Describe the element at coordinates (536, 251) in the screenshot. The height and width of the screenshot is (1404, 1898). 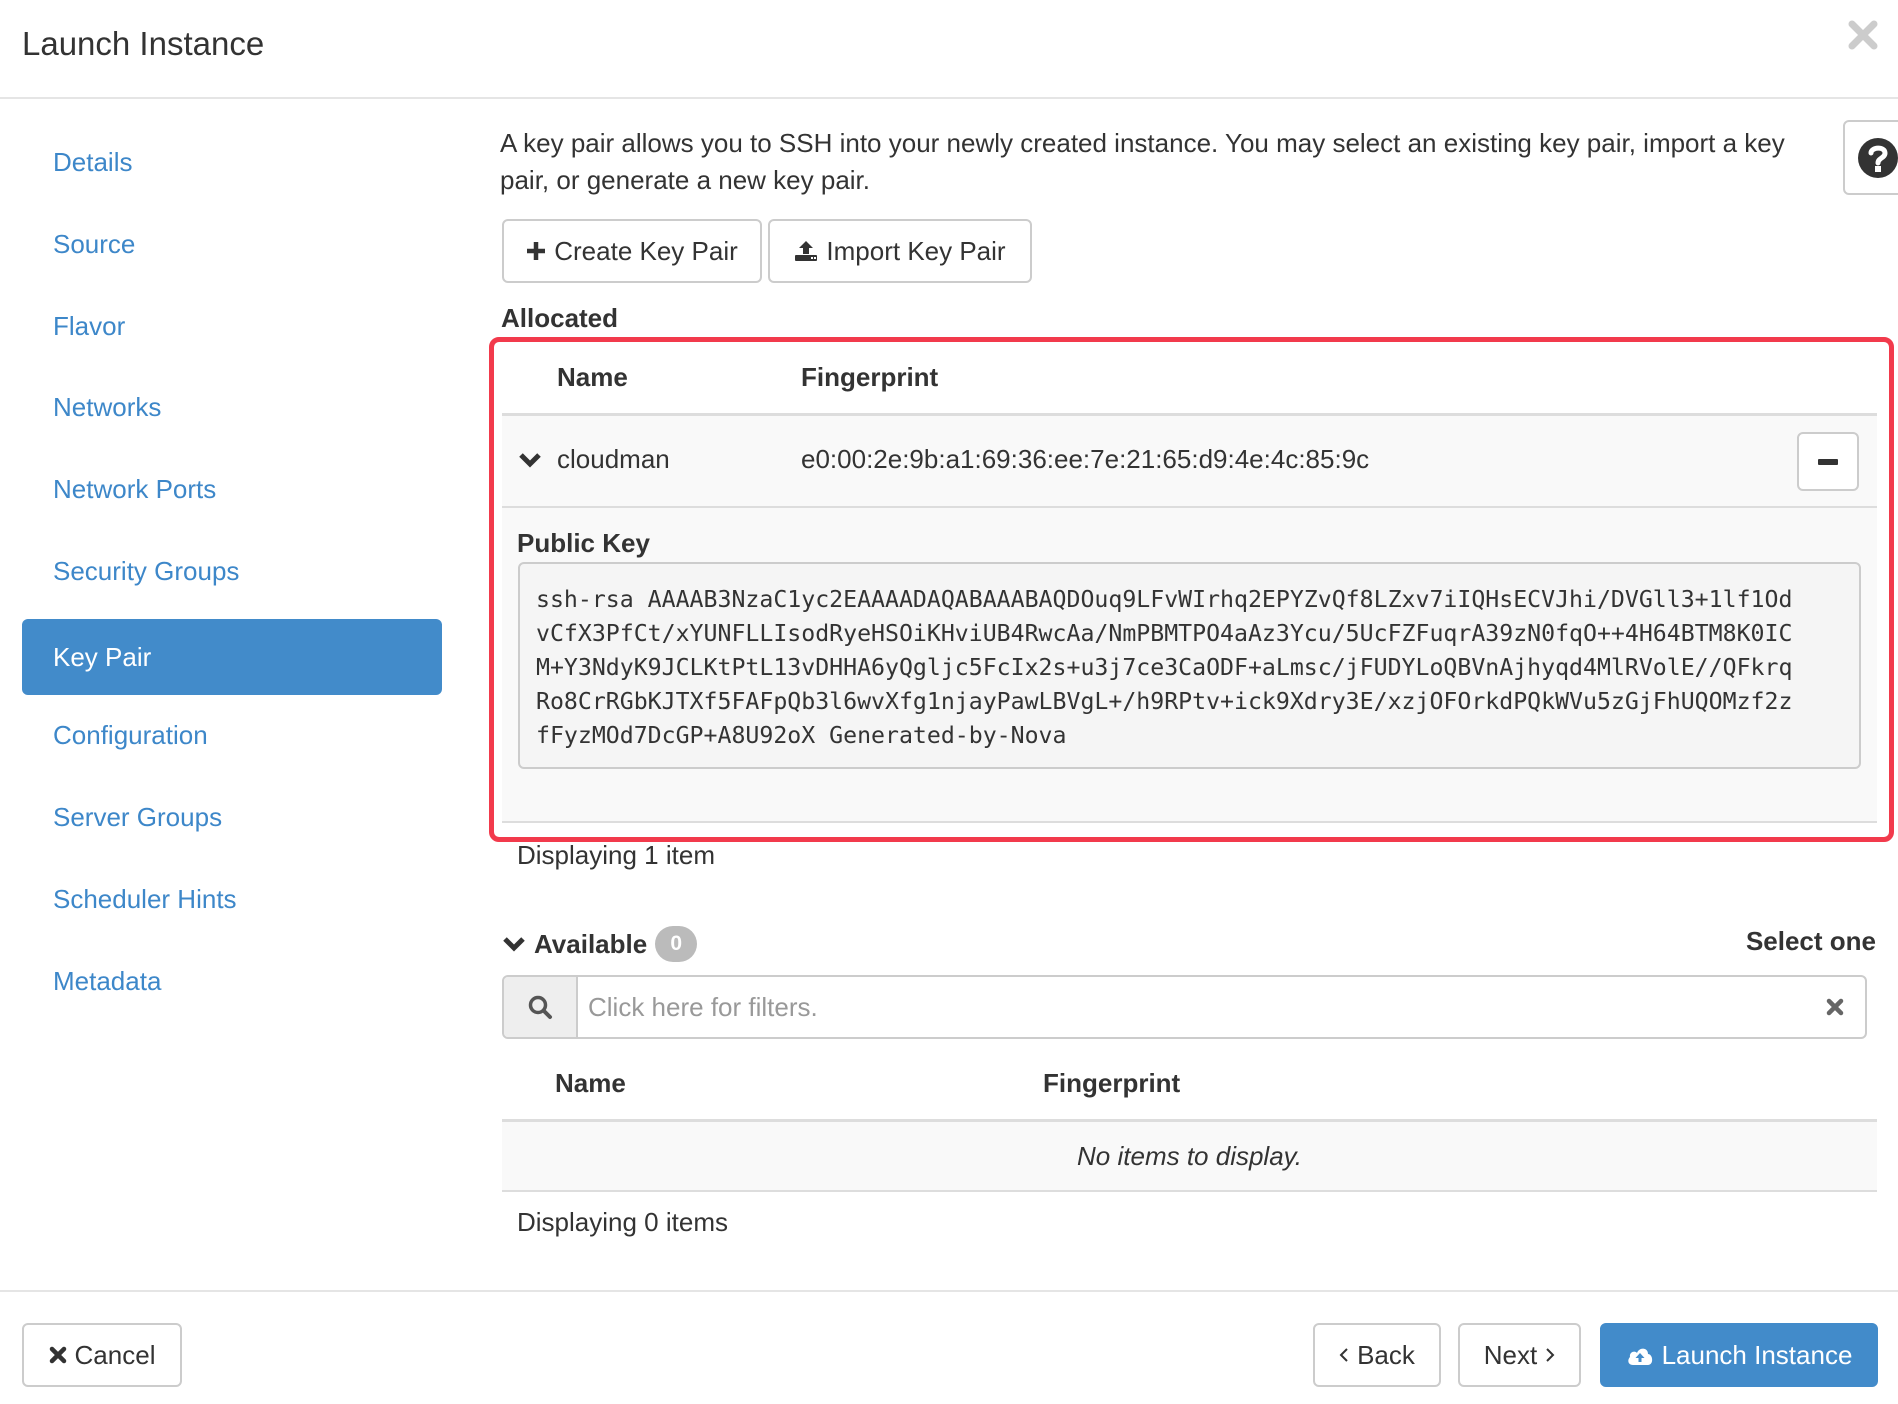
I see `plus-icon` at that location.